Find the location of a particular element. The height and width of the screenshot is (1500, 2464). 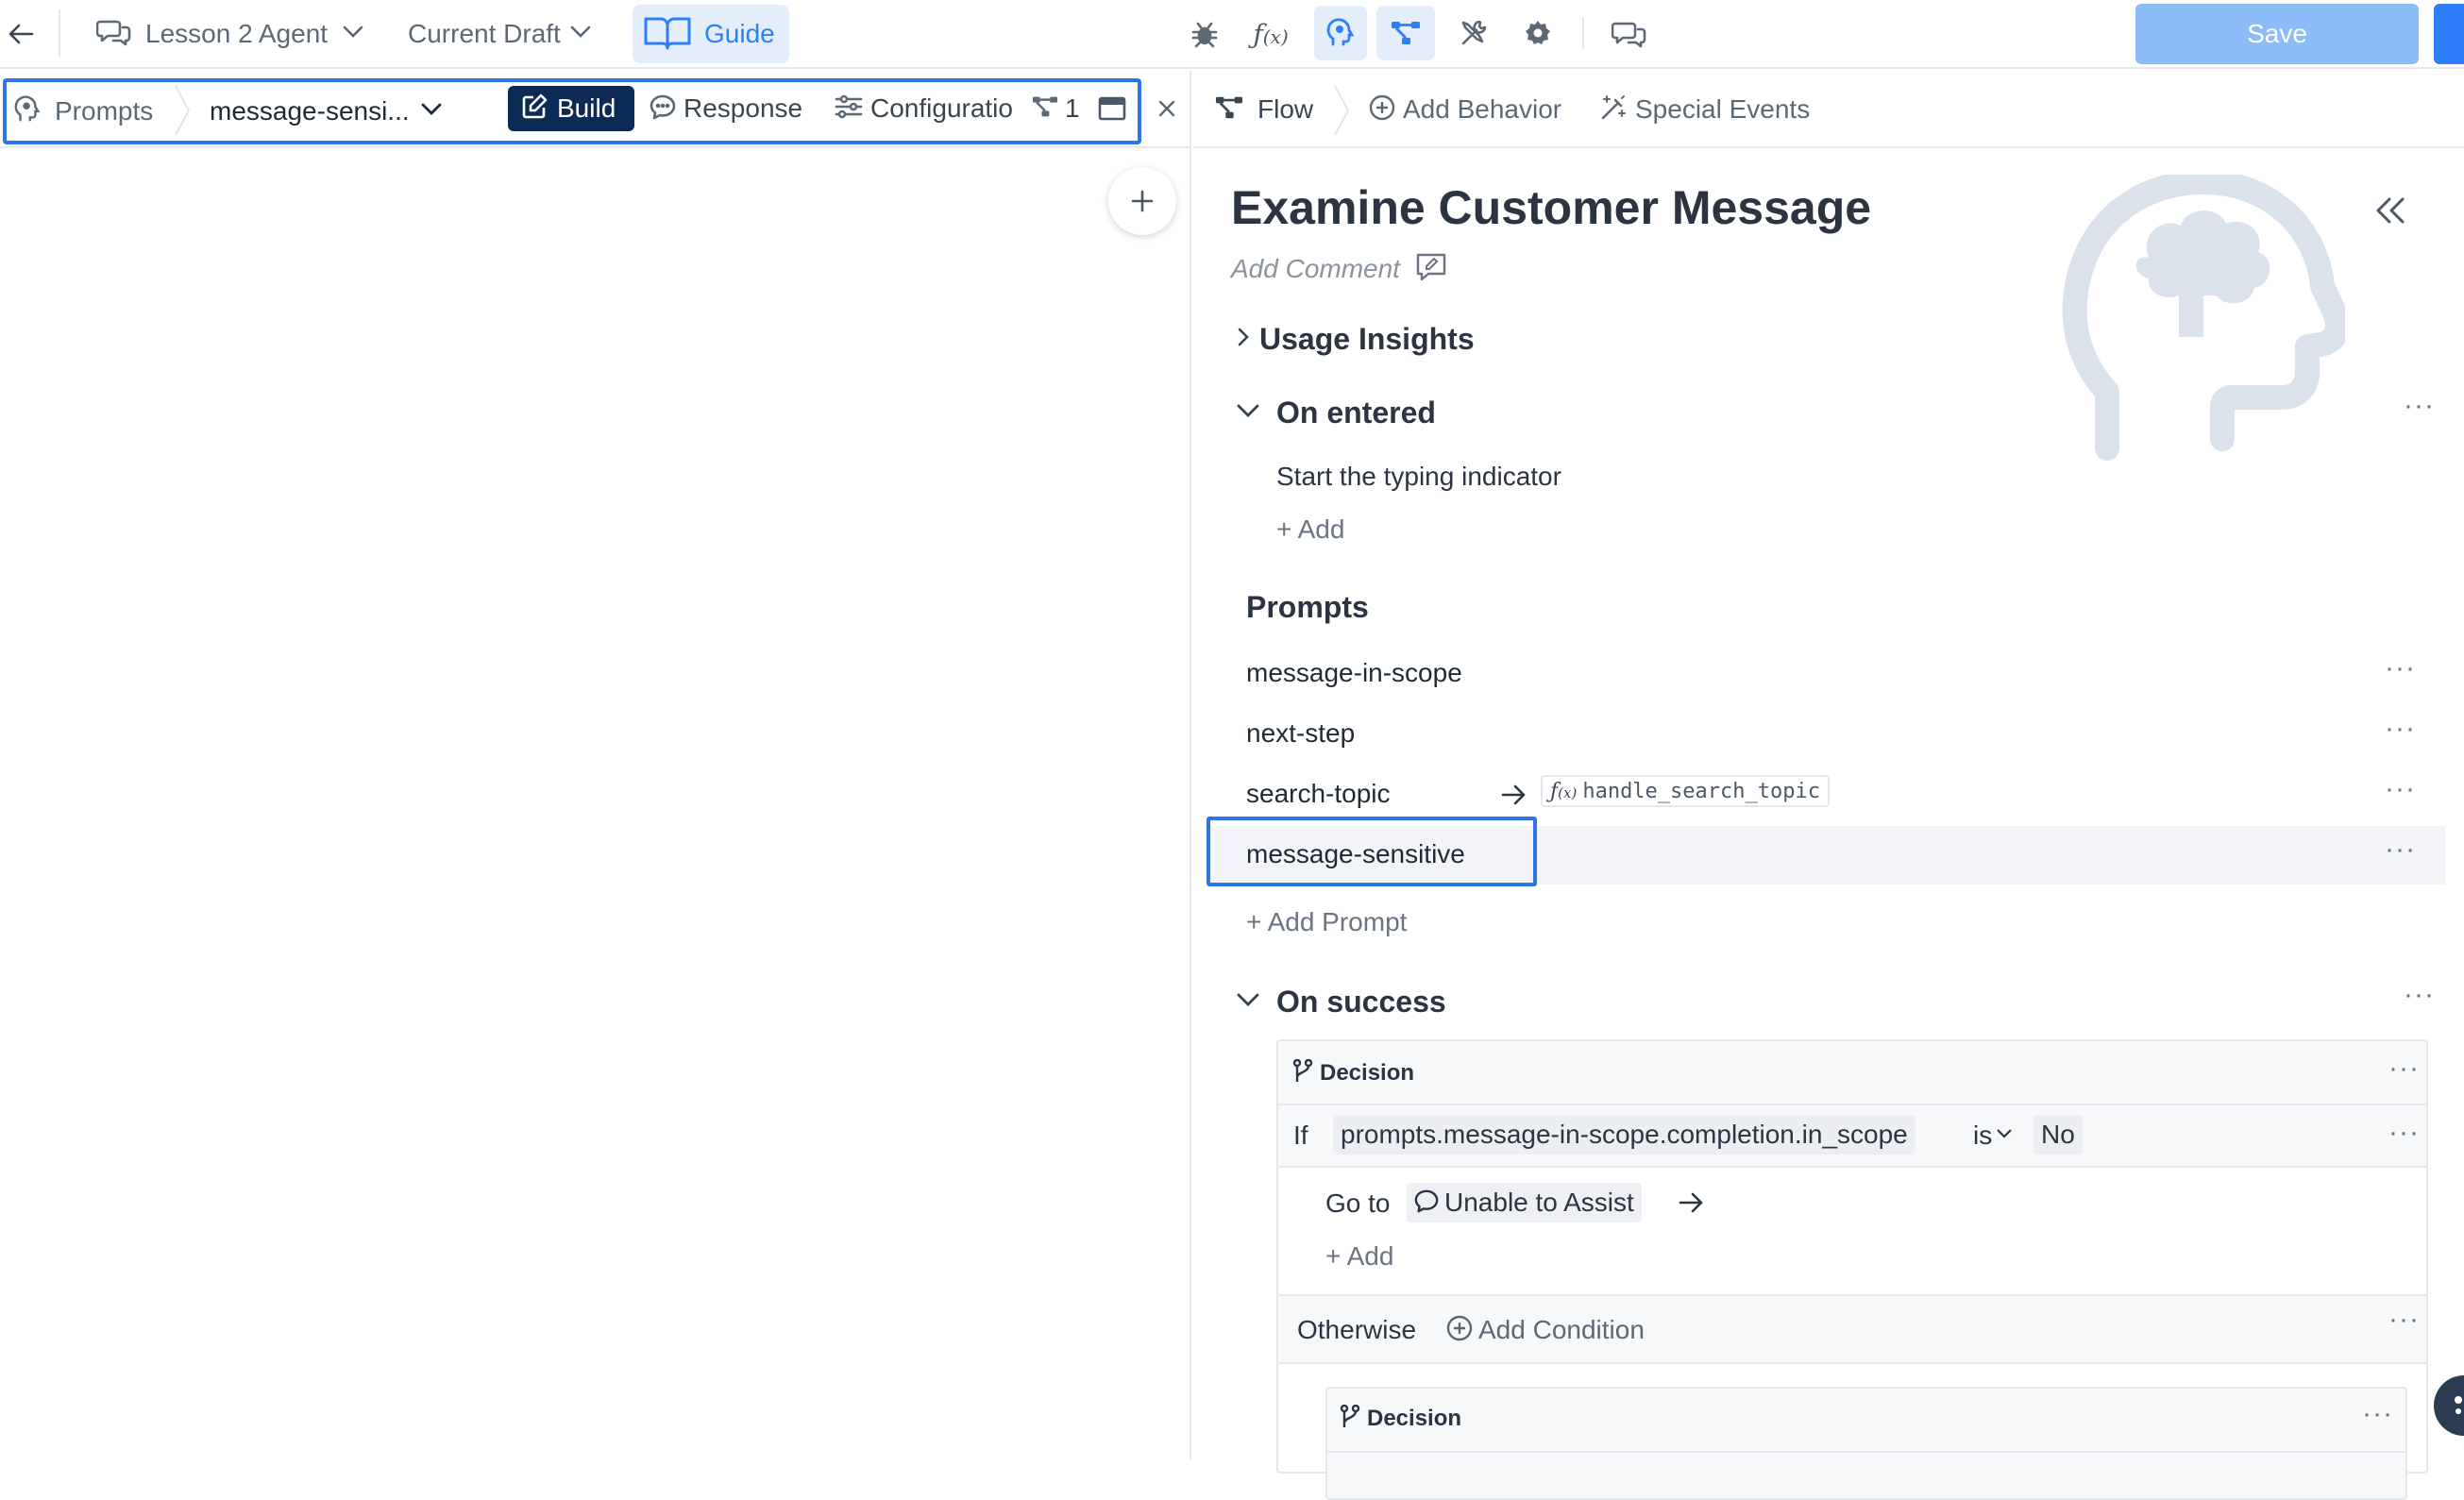

step-title: Examine Customer Message is located at coordinates (1551, 207).